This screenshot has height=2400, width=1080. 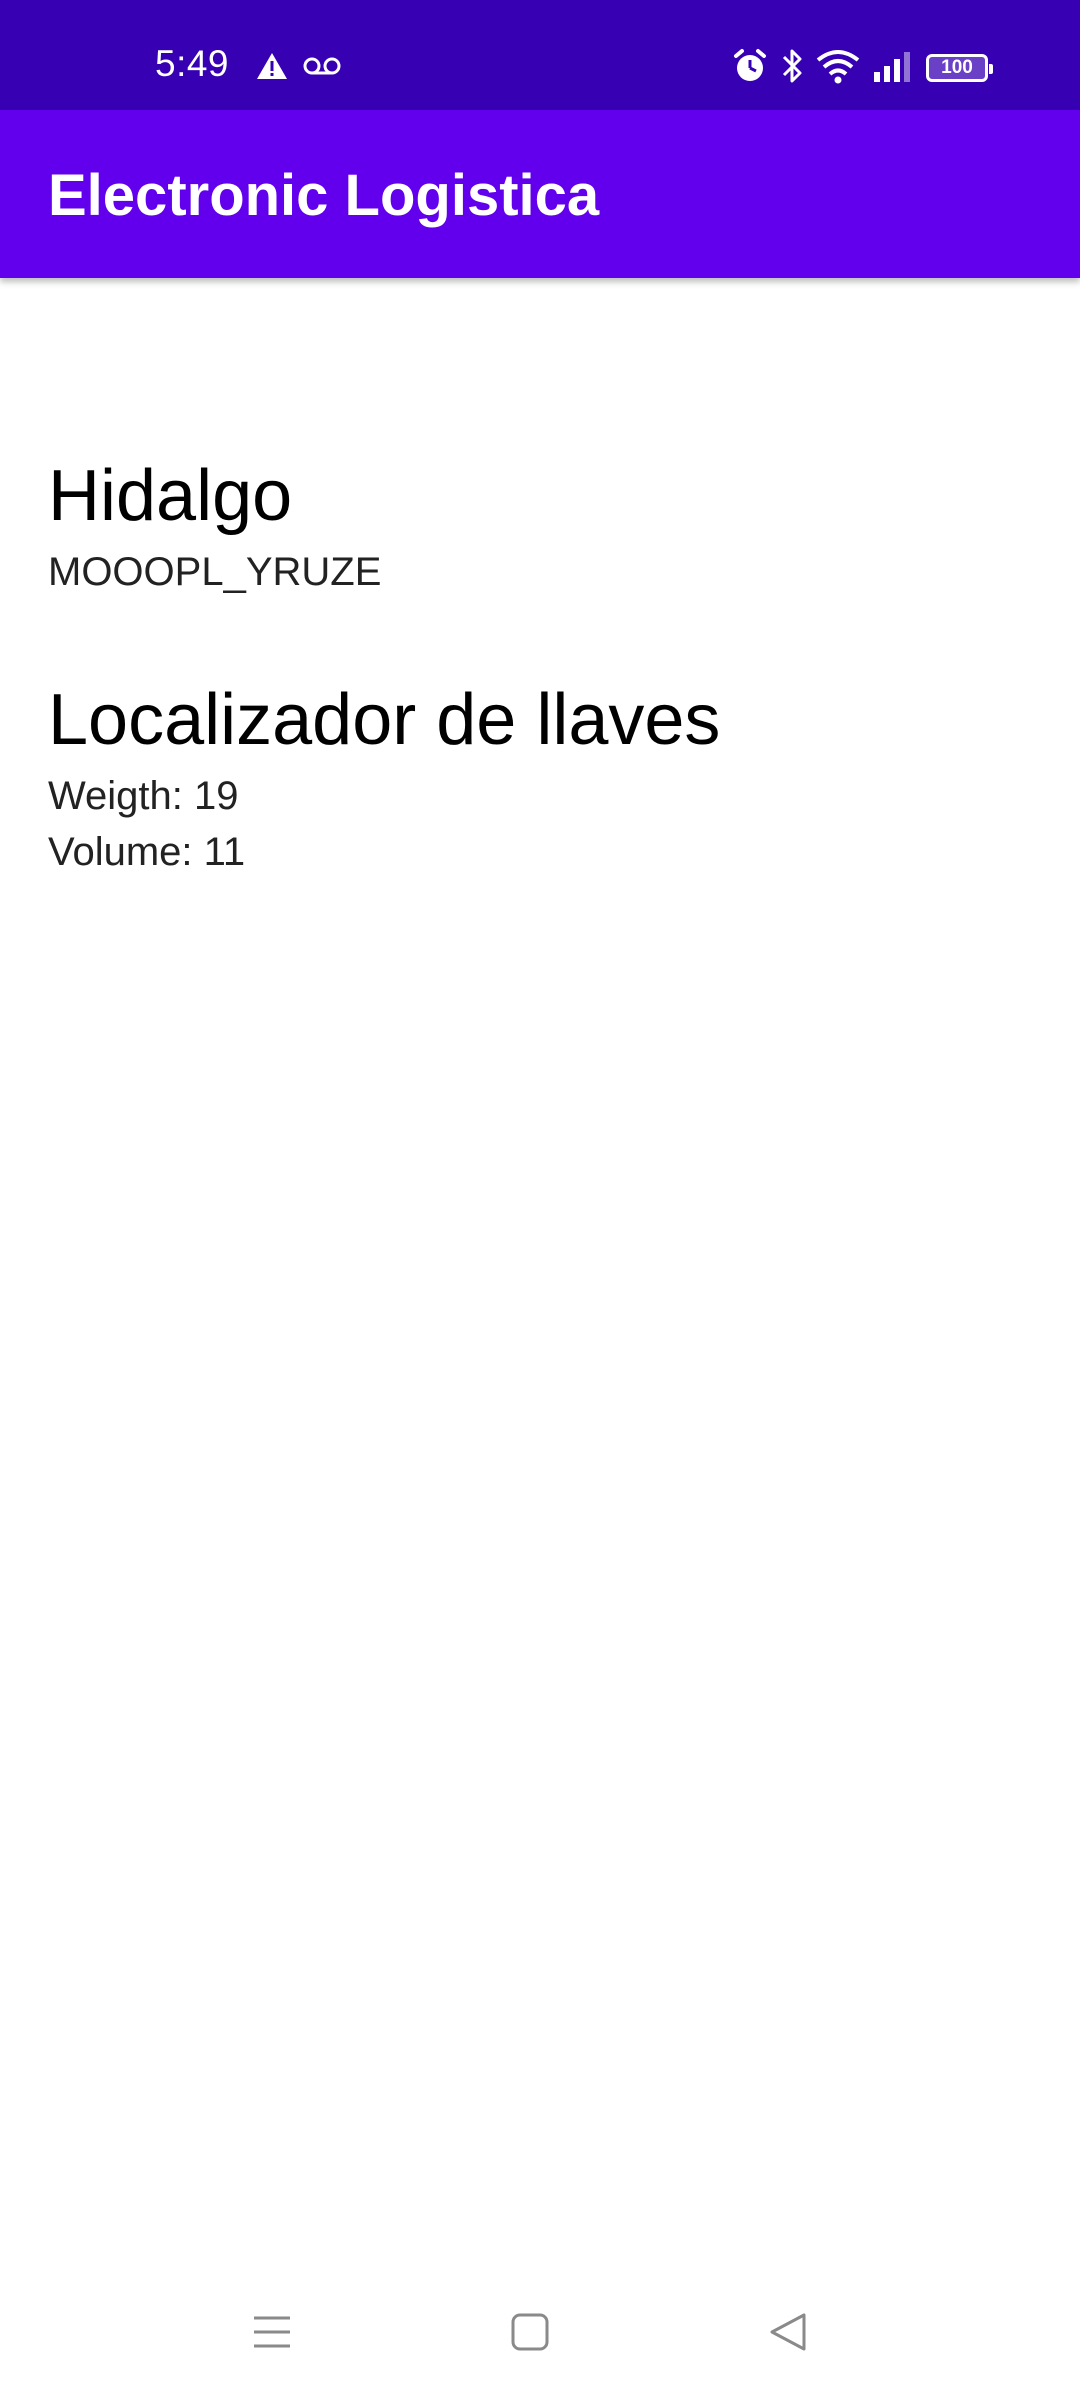 I want to click on warning-icon, so click(x=272, y=68).